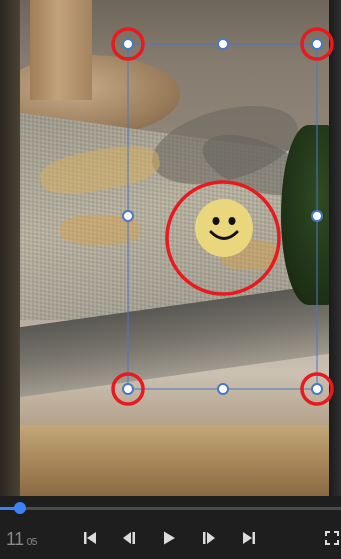 This screenshot has height=559, width=341. Describe the element at coordinates (223, 238) in the screenshot. I see `center-highlight-ring` at that location.